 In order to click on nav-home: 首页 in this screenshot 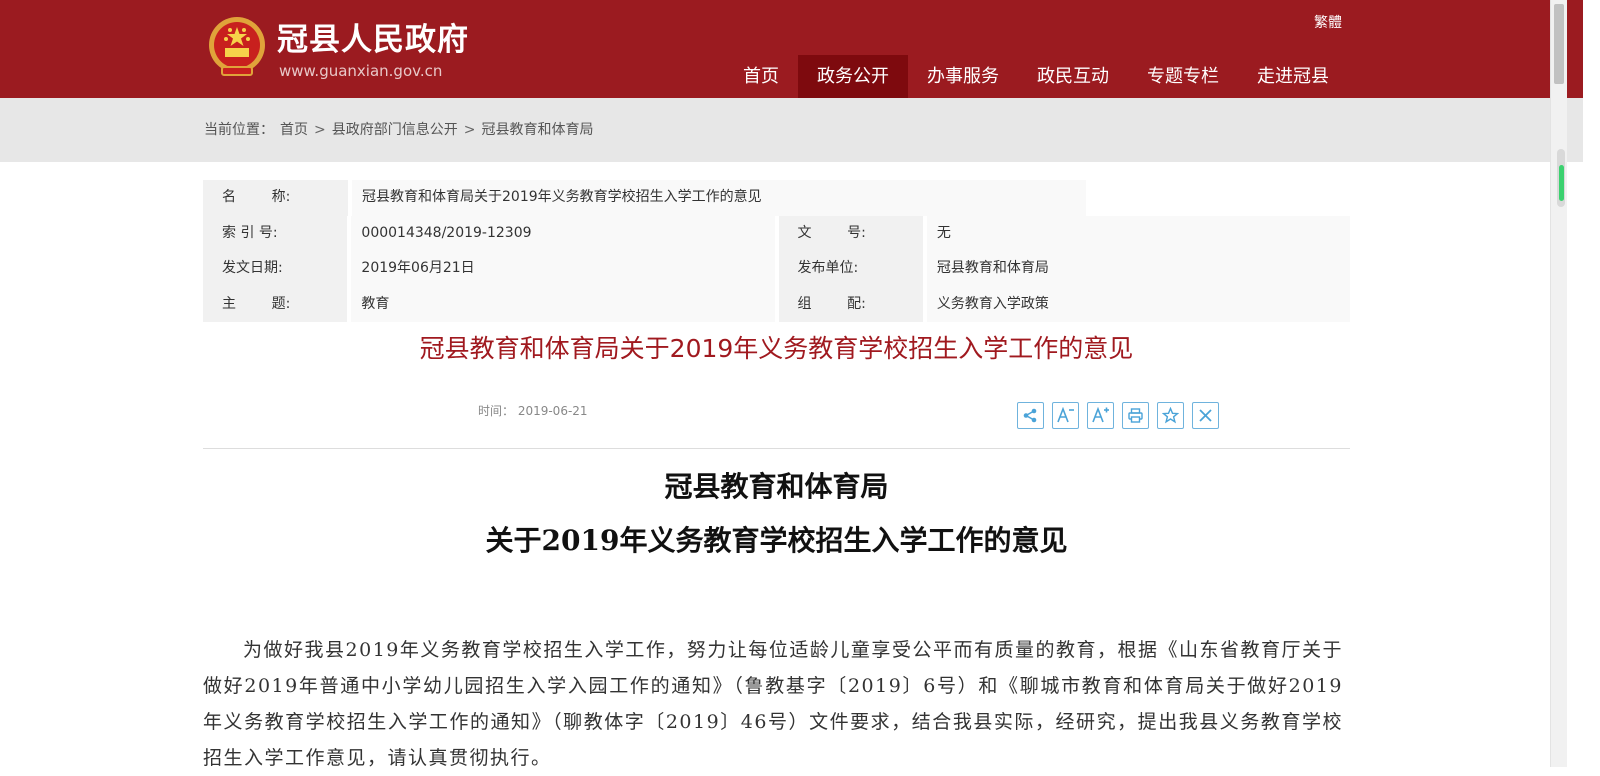, I will do `click(761, 76)`.